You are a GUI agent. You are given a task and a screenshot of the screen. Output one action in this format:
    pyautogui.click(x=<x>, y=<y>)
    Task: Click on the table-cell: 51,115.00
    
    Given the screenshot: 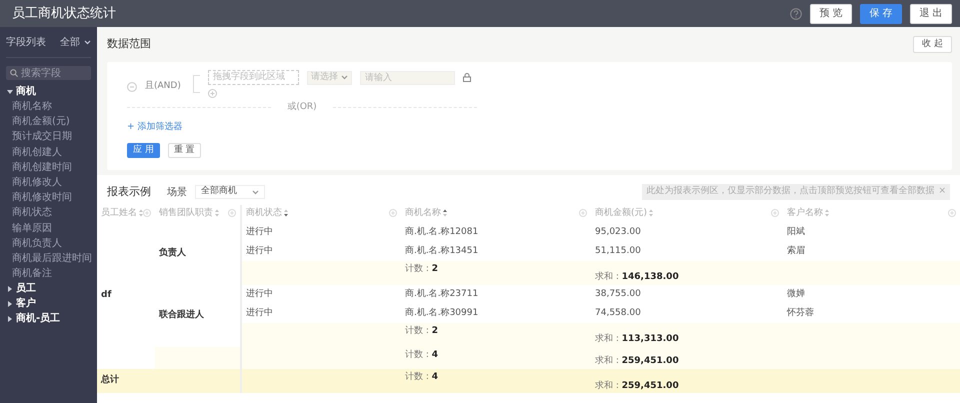 What is the action you would take?
    pyautogui.click(x=618, y=251)
    